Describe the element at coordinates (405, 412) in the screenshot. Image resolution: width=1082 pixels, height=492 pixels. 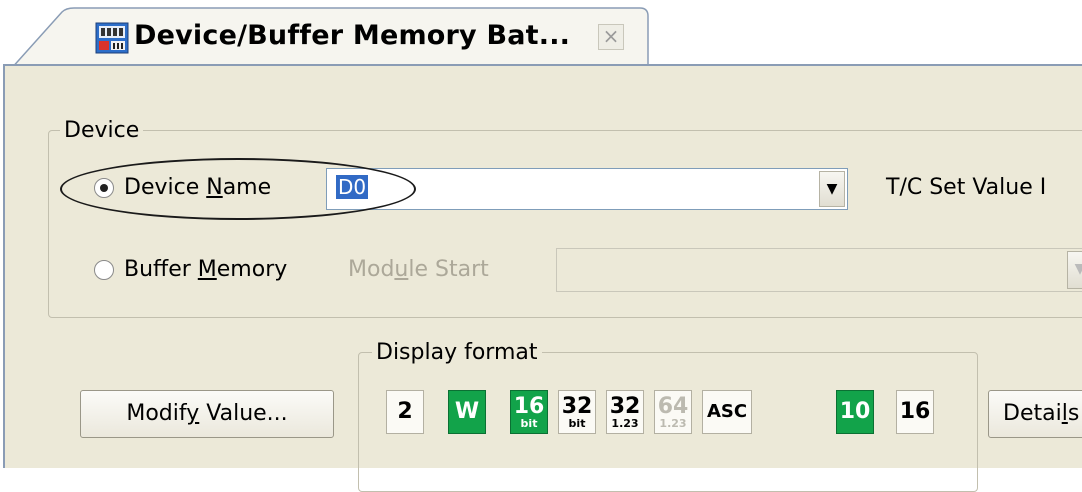
I see `format-2-button: 2` at that location.